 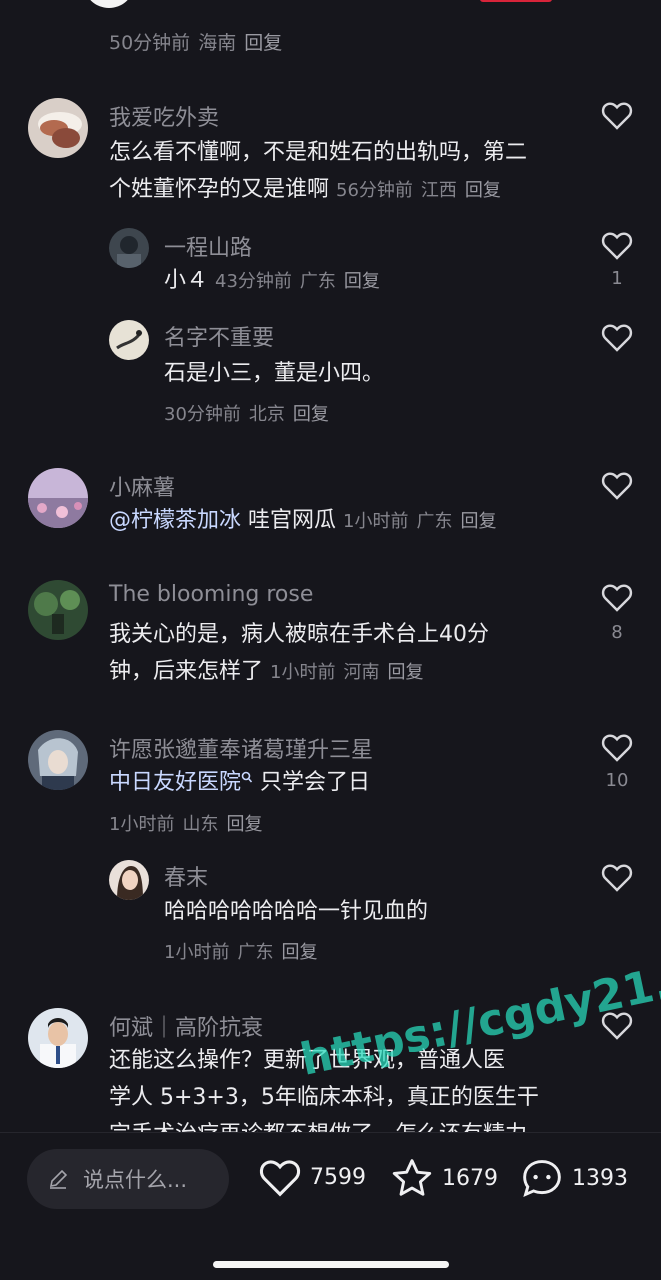 What do you see at coordinates (186, 824) in the screenshot?
I see `comment-meta: 1小时前 山东 回复` at bounding box center [186, 824].